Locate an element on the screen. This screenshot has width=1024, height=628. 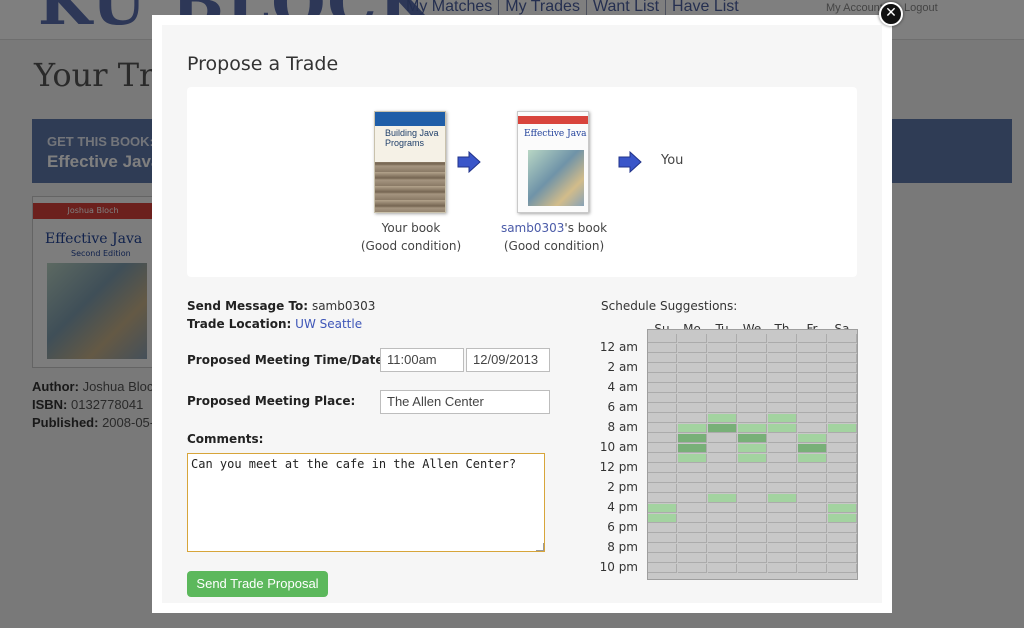
send-trade-proposal-button: Send Trade Proposal is located at coordinates (257, 584).